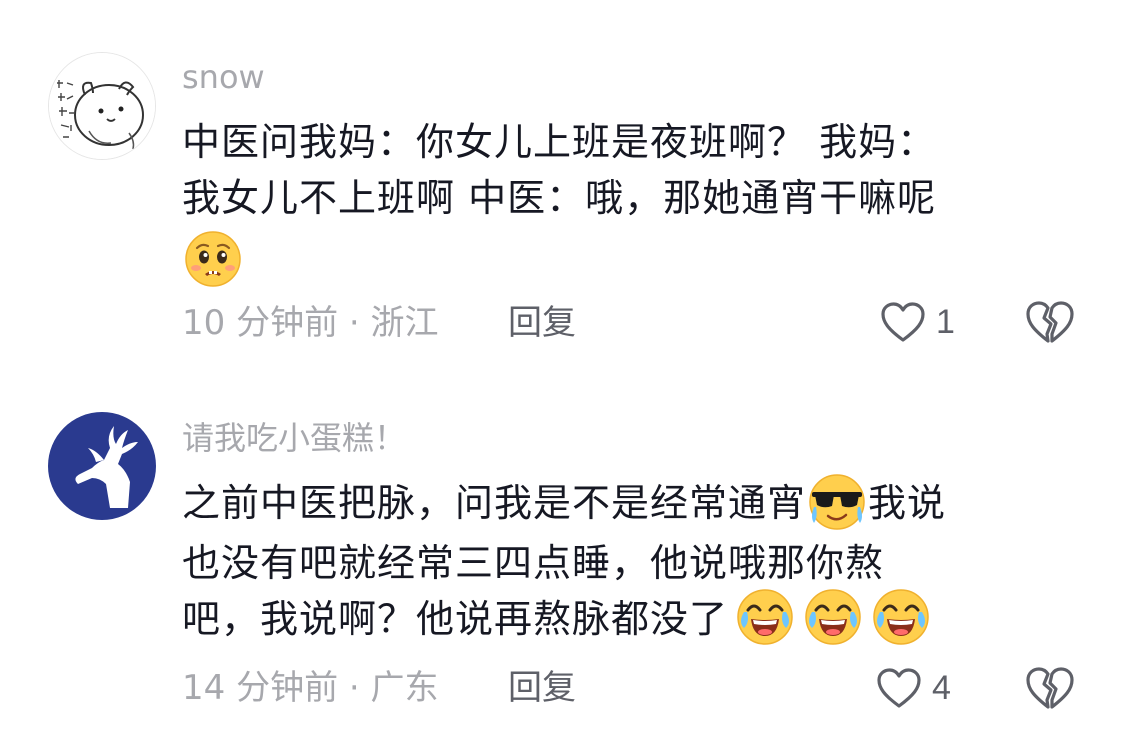  What do you see at coordinates (310, 688) in the screenshot?
I see `comment-meta: 14 分钟前 · 广东` at bounding box center [310, 688].